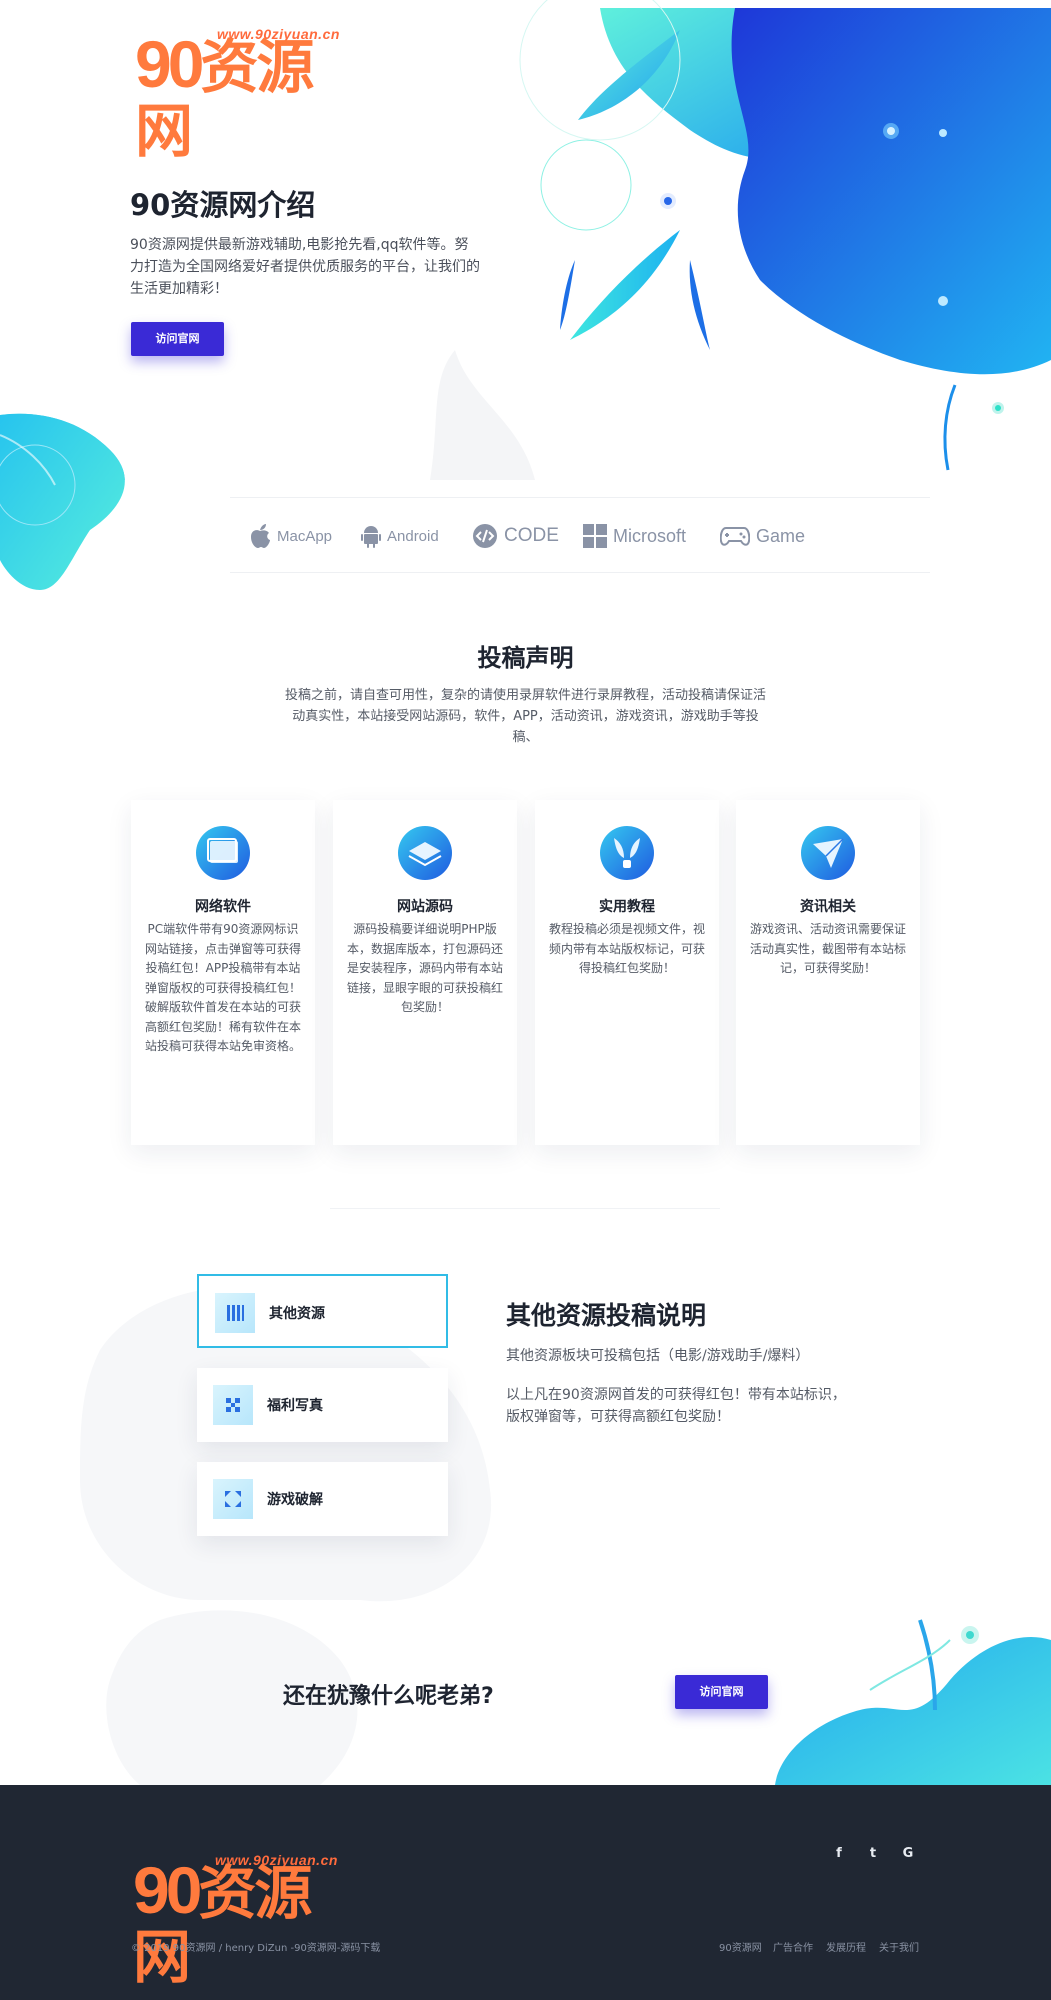 This screenshot has width=1051, height=2000. Describe the element at coordinates (899, 1946) in the screenshot. I see `footer-link-about: 关于我们` at that location.